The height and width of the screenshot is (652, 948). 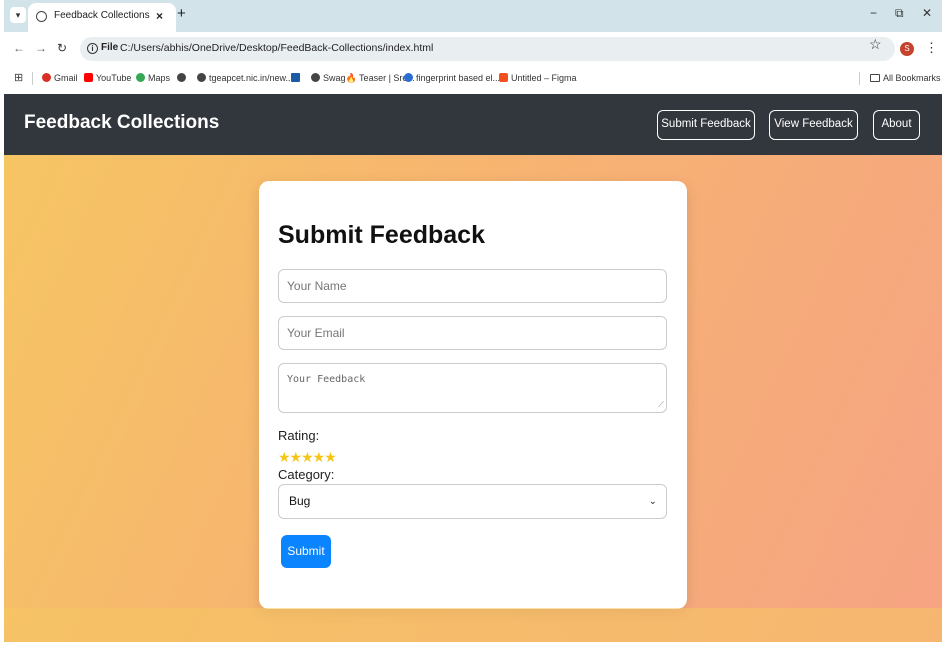 What do you see at coordinates (159, 16) in the screenshot?
I see `close-tab-icon: ×` at bounding box center [159, 16].